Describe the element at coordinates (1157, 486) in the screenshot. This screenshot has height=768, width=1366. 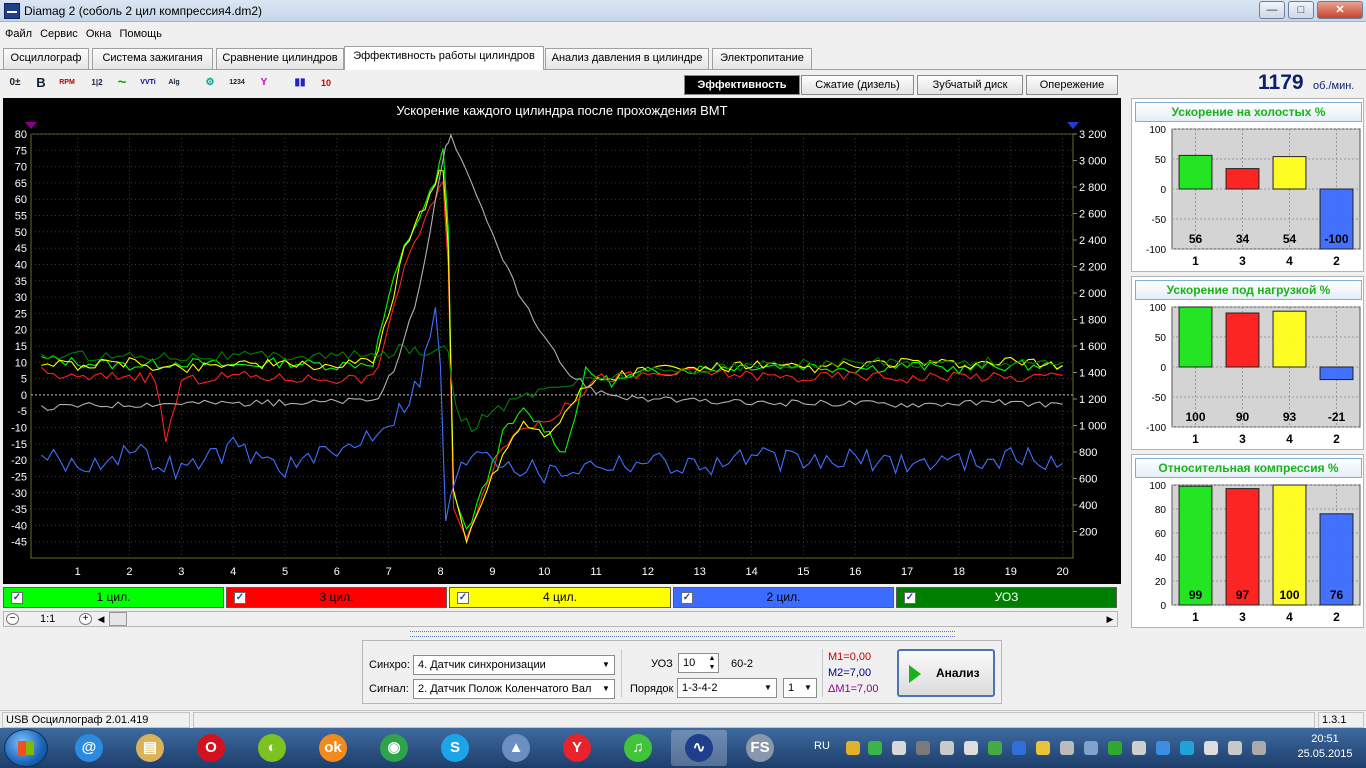
I see `y-tick-label: 100` at that location.